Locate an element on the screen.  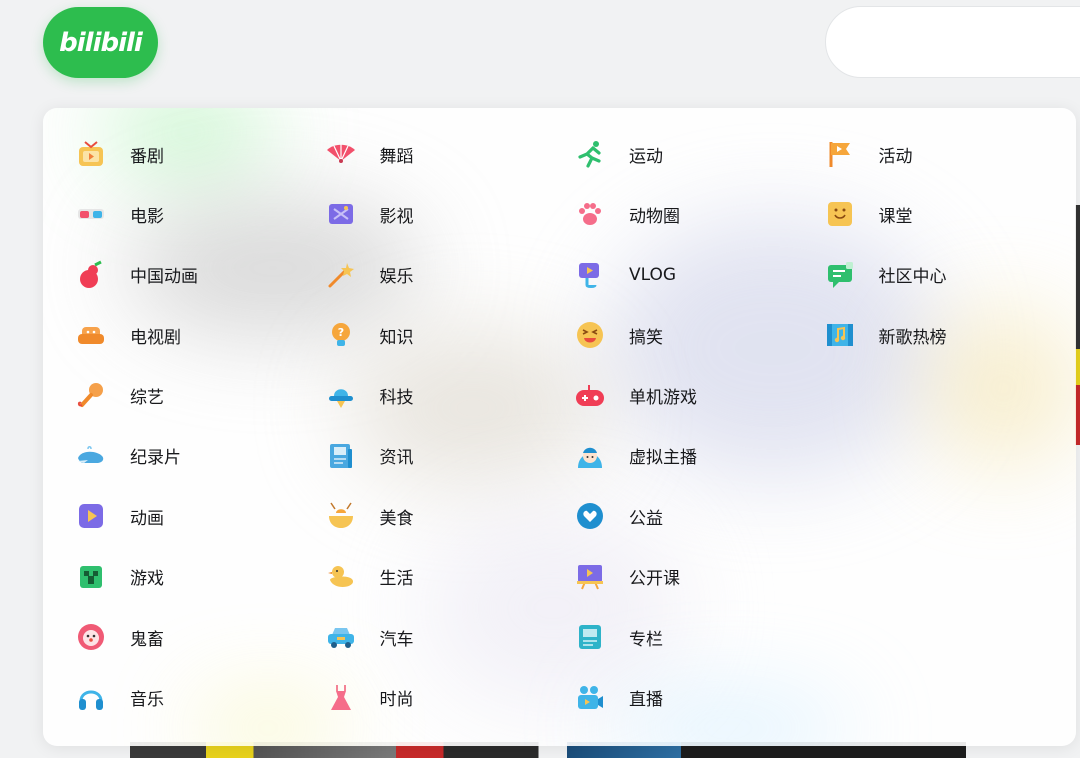
category-label: 公益 is located at coordinates (646, 518).